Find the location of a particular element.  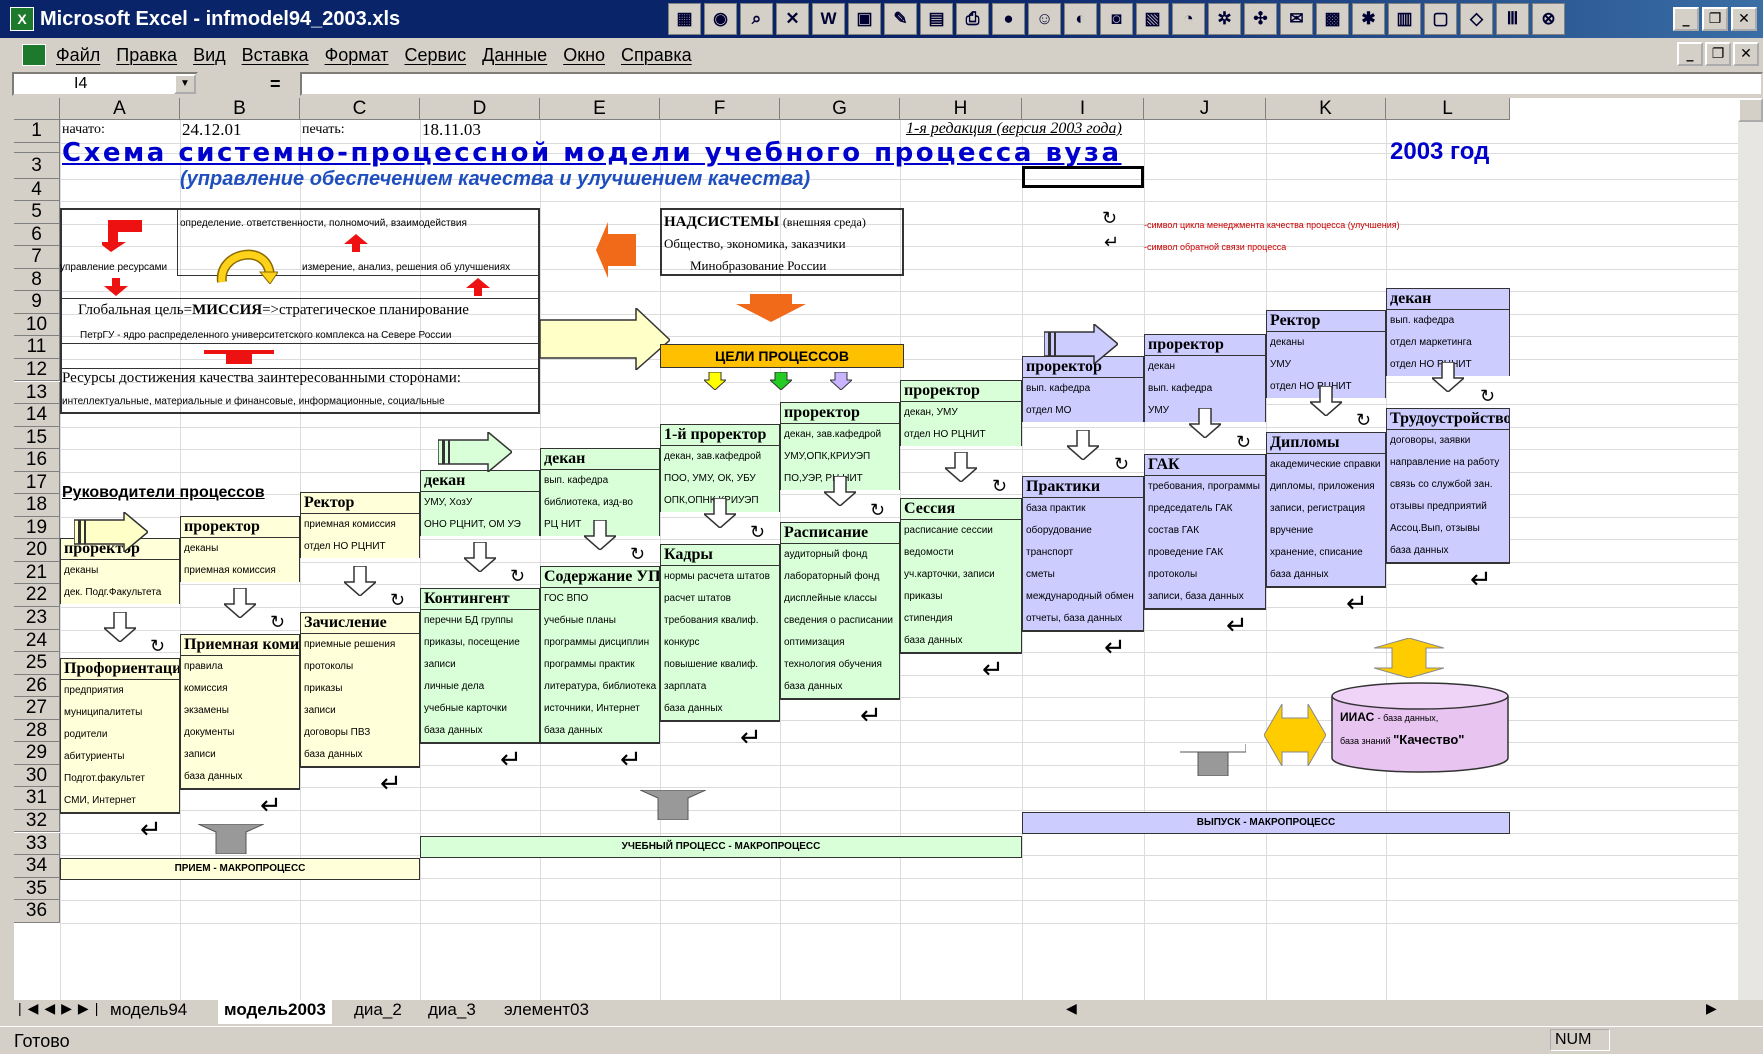

row-header: 10 is located at coordinates (37, 325).